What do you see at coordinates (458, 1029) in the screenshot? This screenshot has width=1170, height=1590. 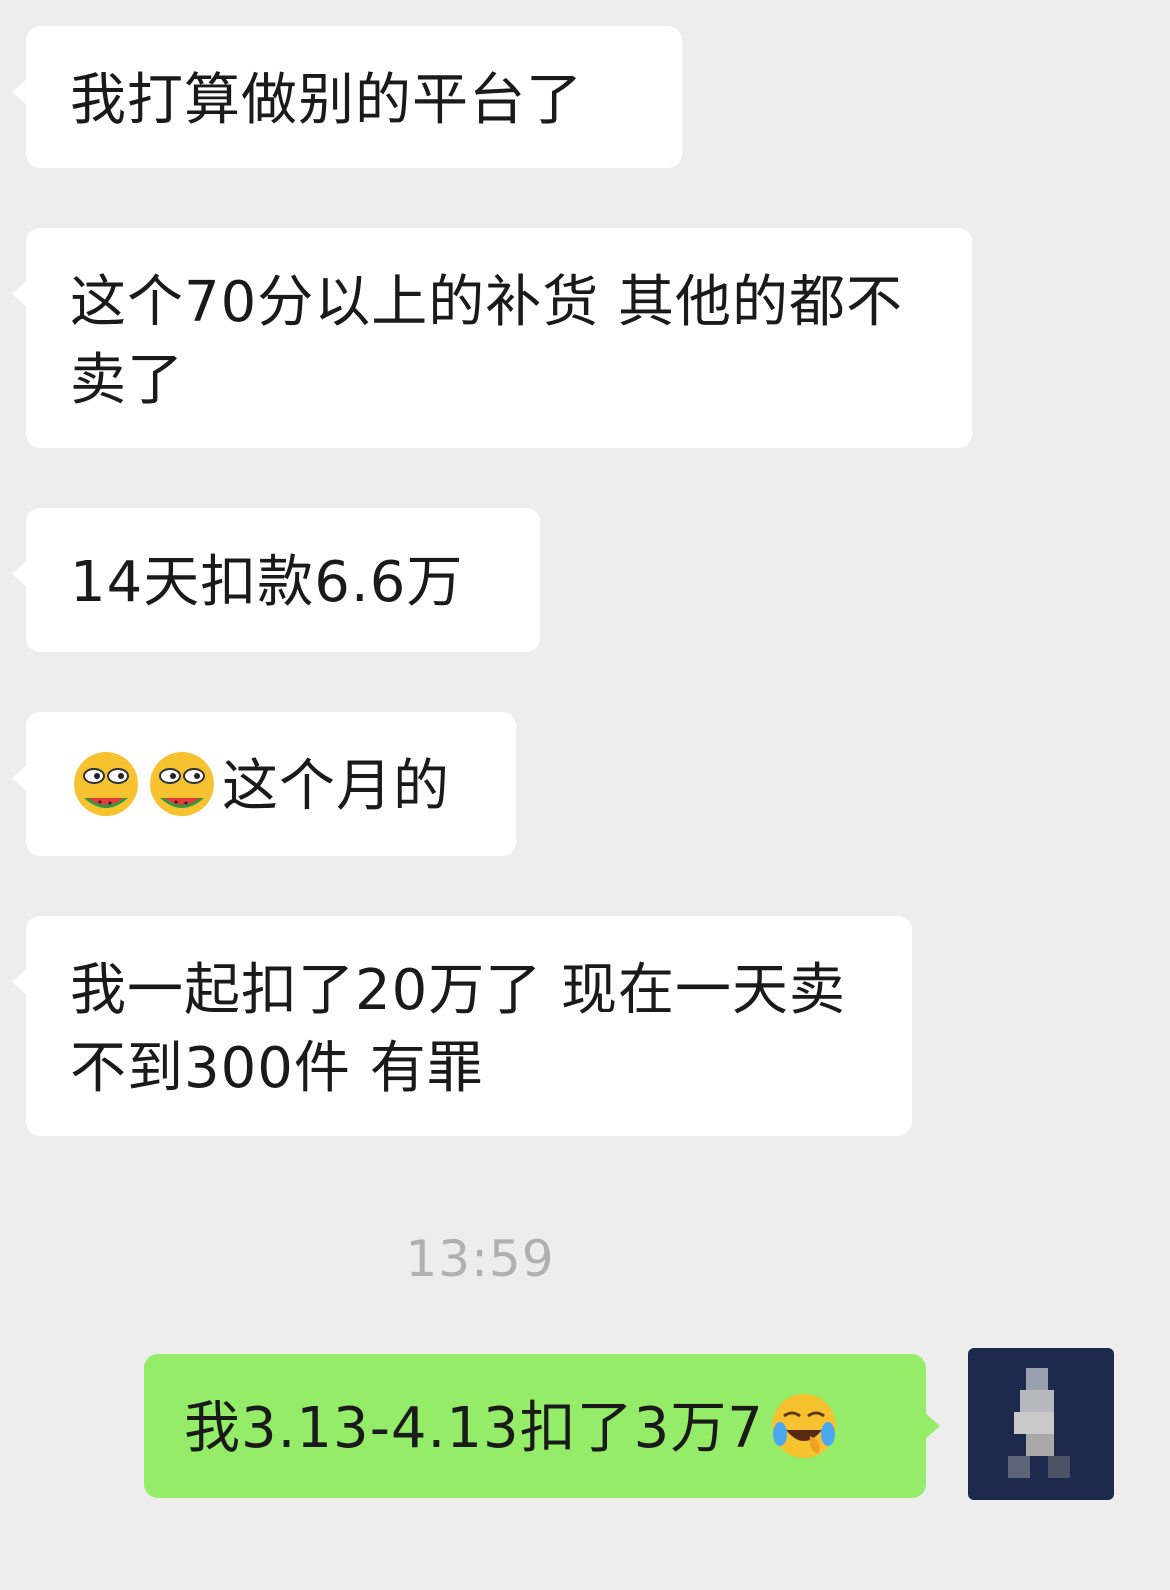 I see `message-text: 我一起扣了20万了 现在一天卖不到300件 有罪` at bounding box center [458, 1029].